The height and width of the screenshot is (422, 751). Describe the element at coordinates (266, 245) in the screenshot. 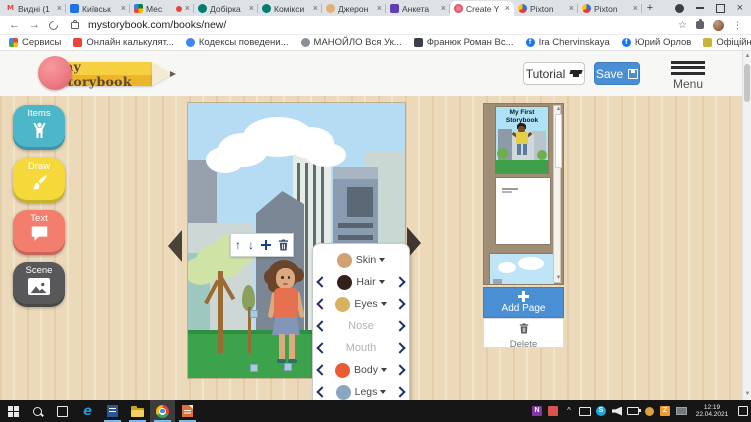

I see `move-icon` at that location.